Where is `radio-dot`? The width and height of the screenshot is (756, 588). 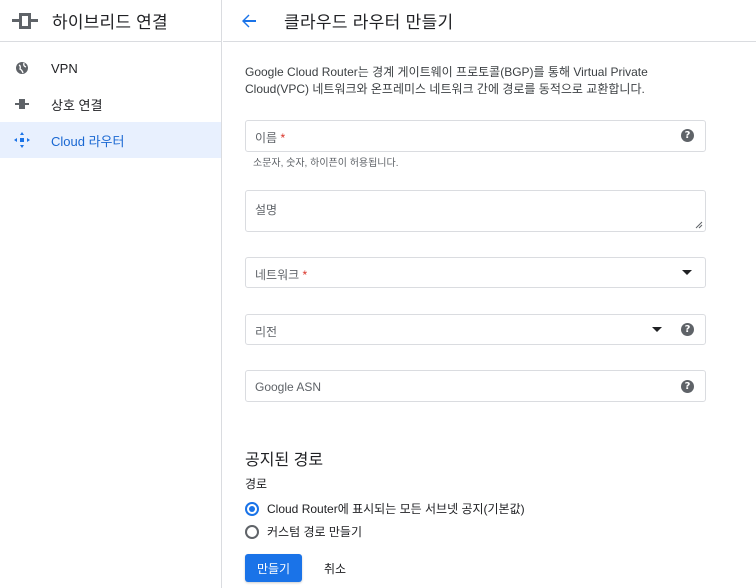
radio-dot is located at coordinates (252, 508).